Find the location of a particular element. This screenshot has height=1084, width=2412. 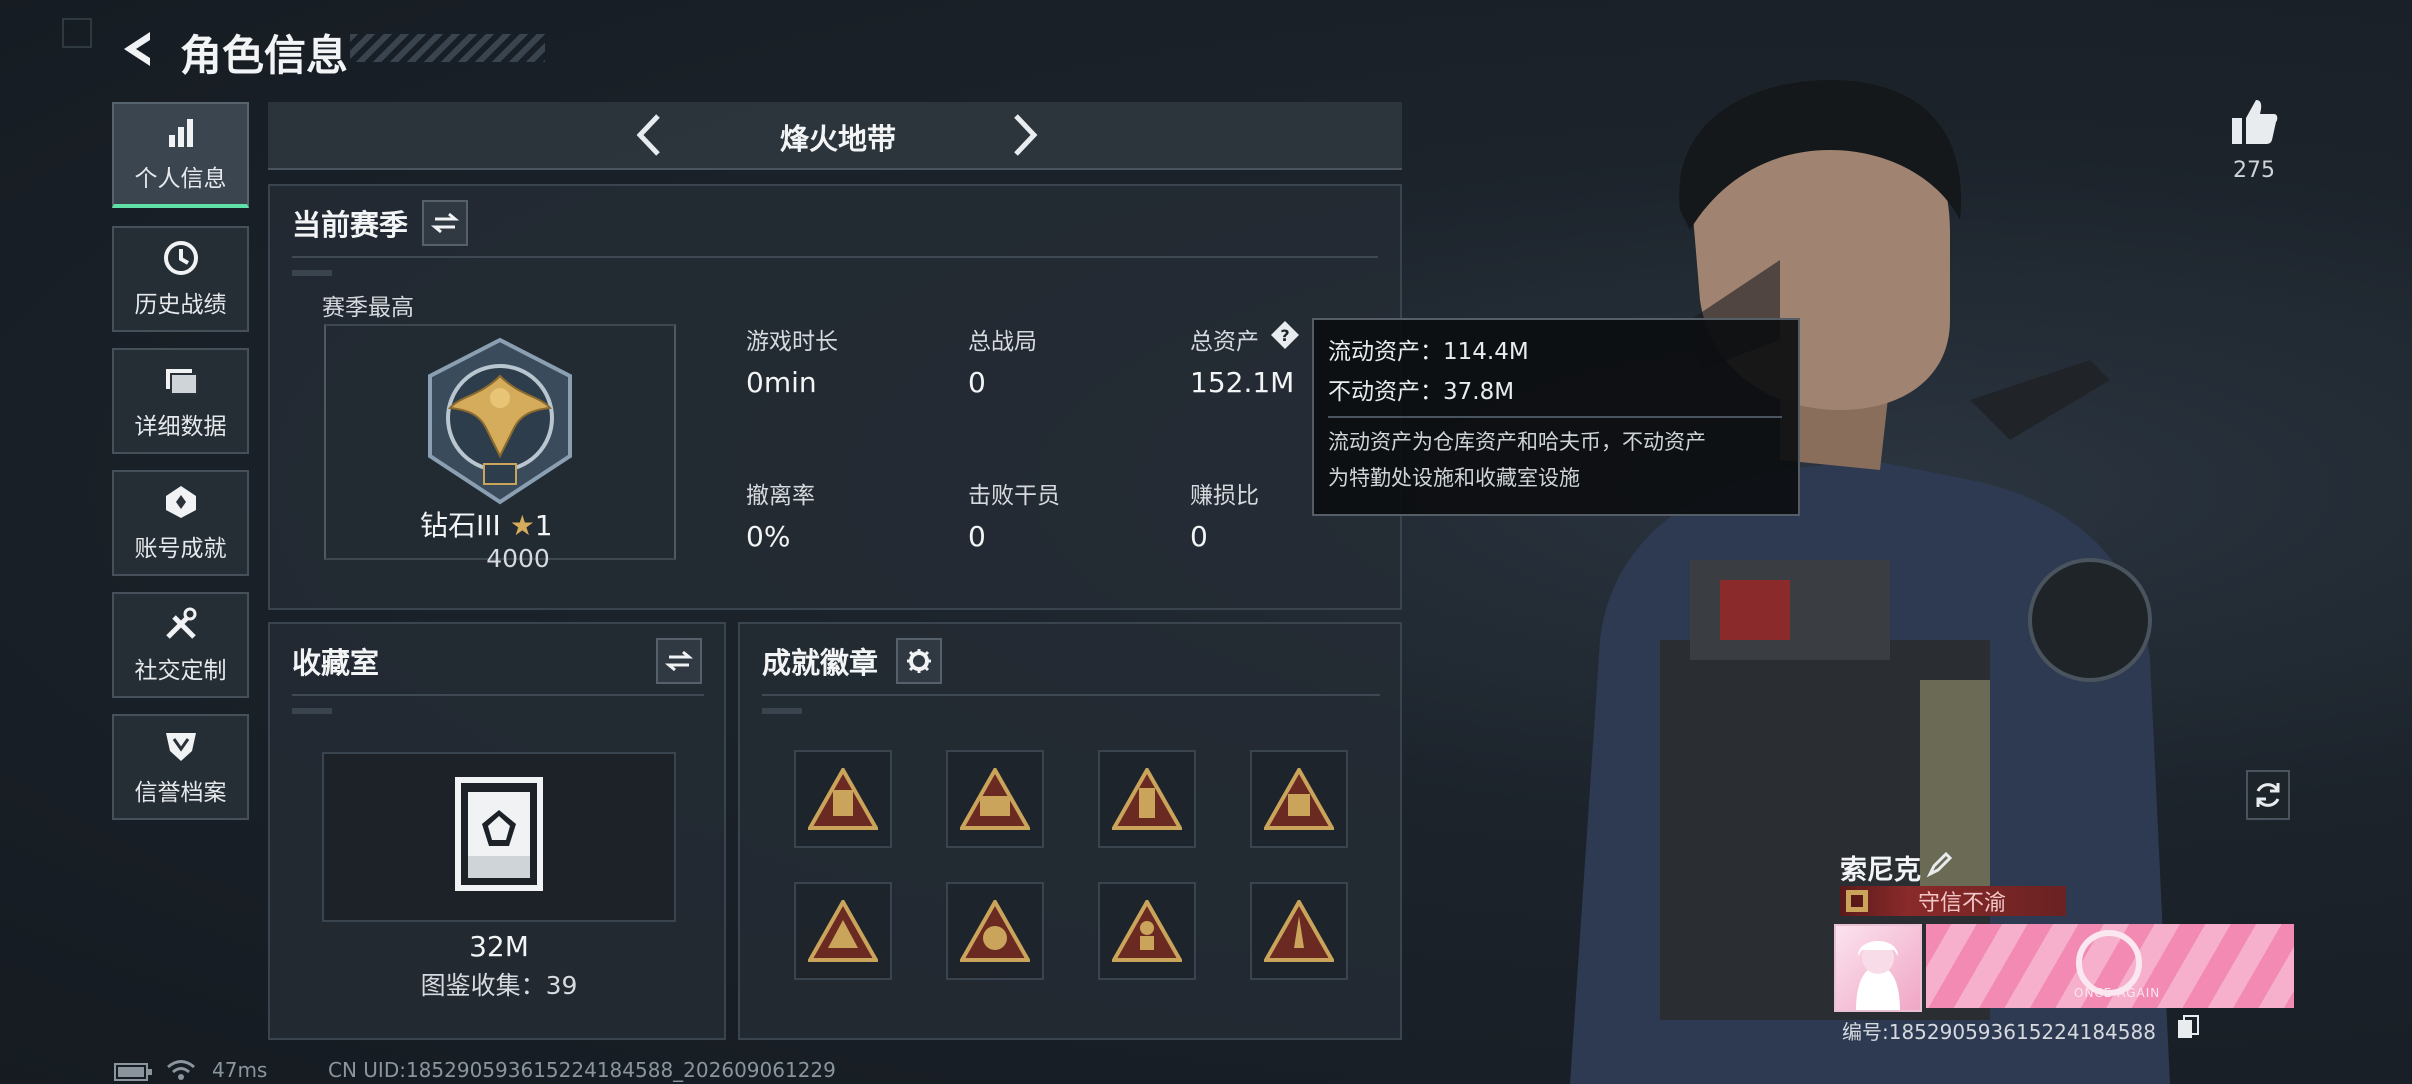

stat-label: 游戏时长 is located at coordinates (792, 342).